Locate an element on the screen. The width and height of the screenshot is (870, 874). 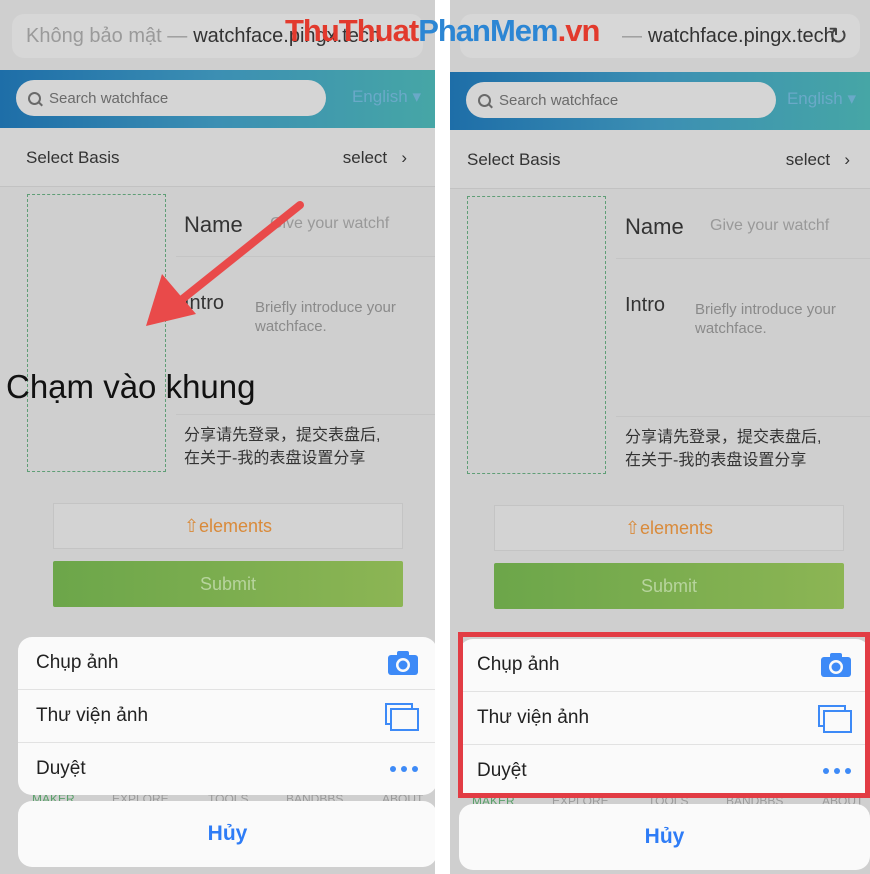
language-selector: English ▾ is located at coordinates (821, 99).